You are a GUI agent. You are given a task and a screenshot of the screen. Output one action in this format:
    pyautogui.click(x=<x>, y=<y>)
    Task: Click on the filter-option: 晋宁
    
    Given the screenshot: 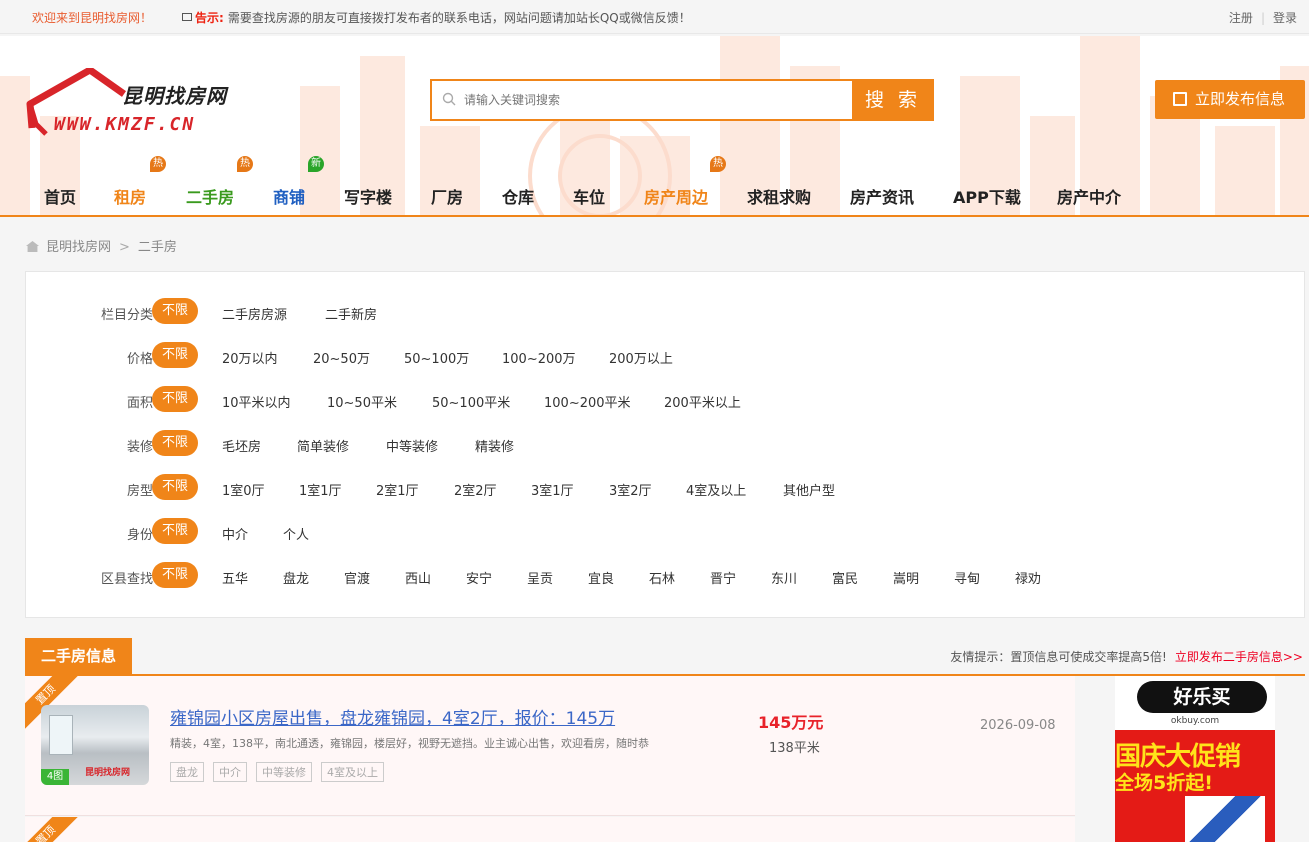 What is the action you would take?
    pyautogui.click(x=723, y=577)
    